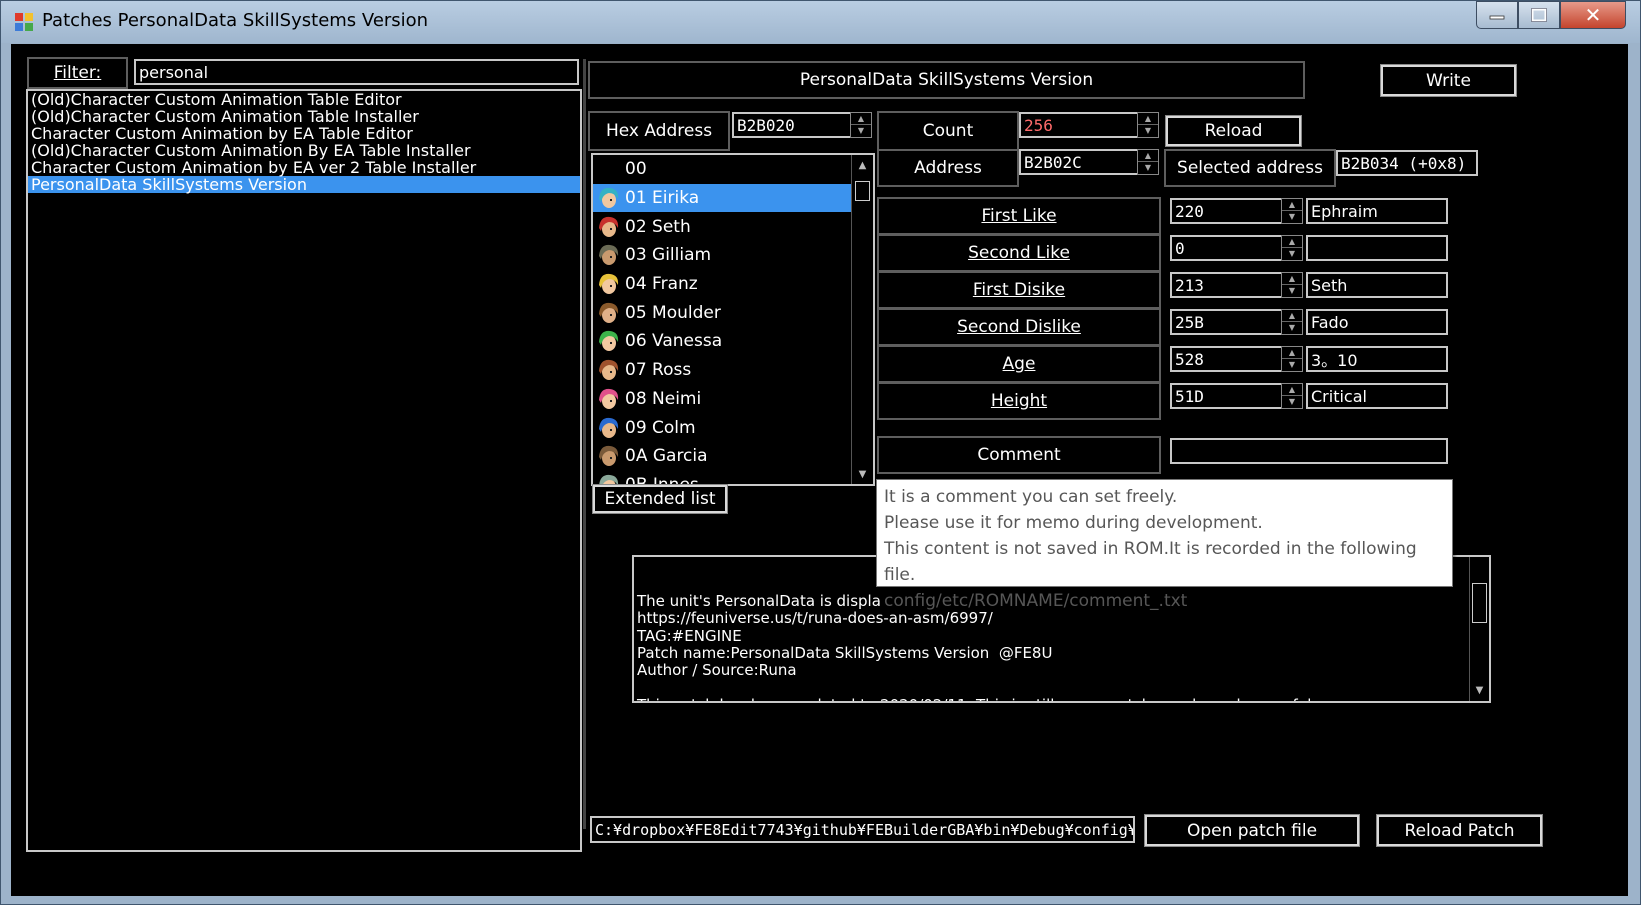  What do you see at coordinates (1018, 216) in the screenshot?
I see `field-label-text: First Like` at bounding box center [1018, 216].